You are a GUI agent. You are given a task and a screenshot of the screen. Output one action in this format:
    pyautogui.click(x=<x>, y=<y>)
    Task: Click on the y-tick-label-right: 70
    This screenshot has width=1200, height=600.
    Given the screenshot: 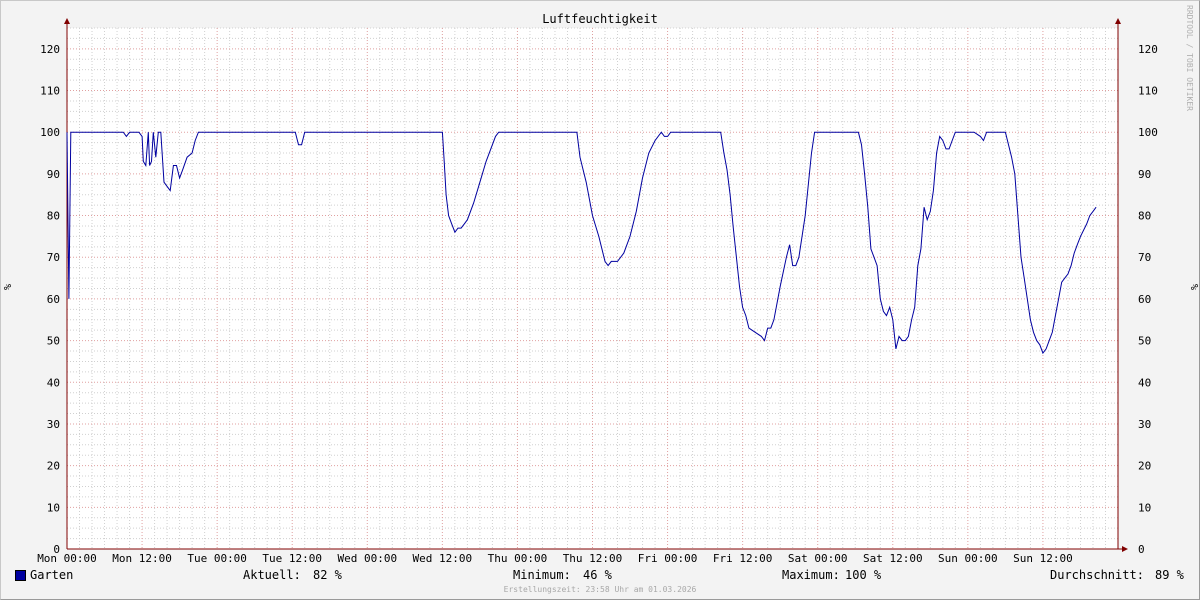 What is the action you would take?
    pyautogui.click(x=1144, y=257)
    